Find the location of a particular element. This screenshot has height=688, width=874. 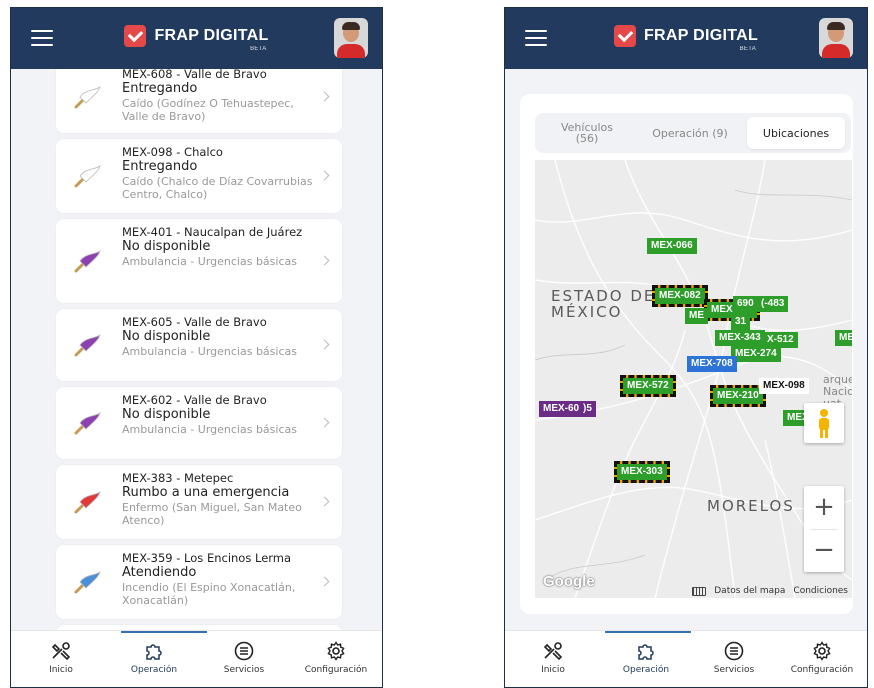

keyboard-icon is located at coordinates (699, 591).